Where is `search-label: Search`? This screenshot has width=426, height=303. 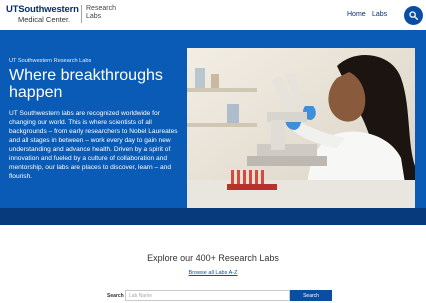 search-label: Search is located at coordinates (115, 296).